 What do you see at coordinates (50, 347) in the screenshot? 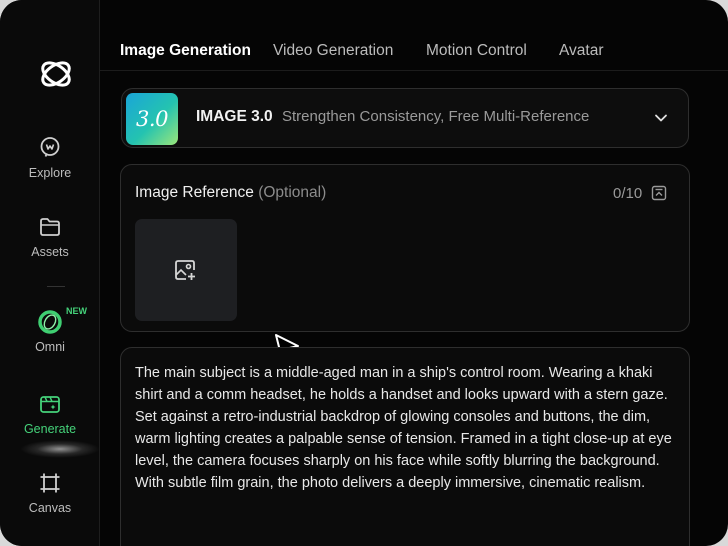
I see `sidebar-item-label: Omni` at bounding box center [50, 347].